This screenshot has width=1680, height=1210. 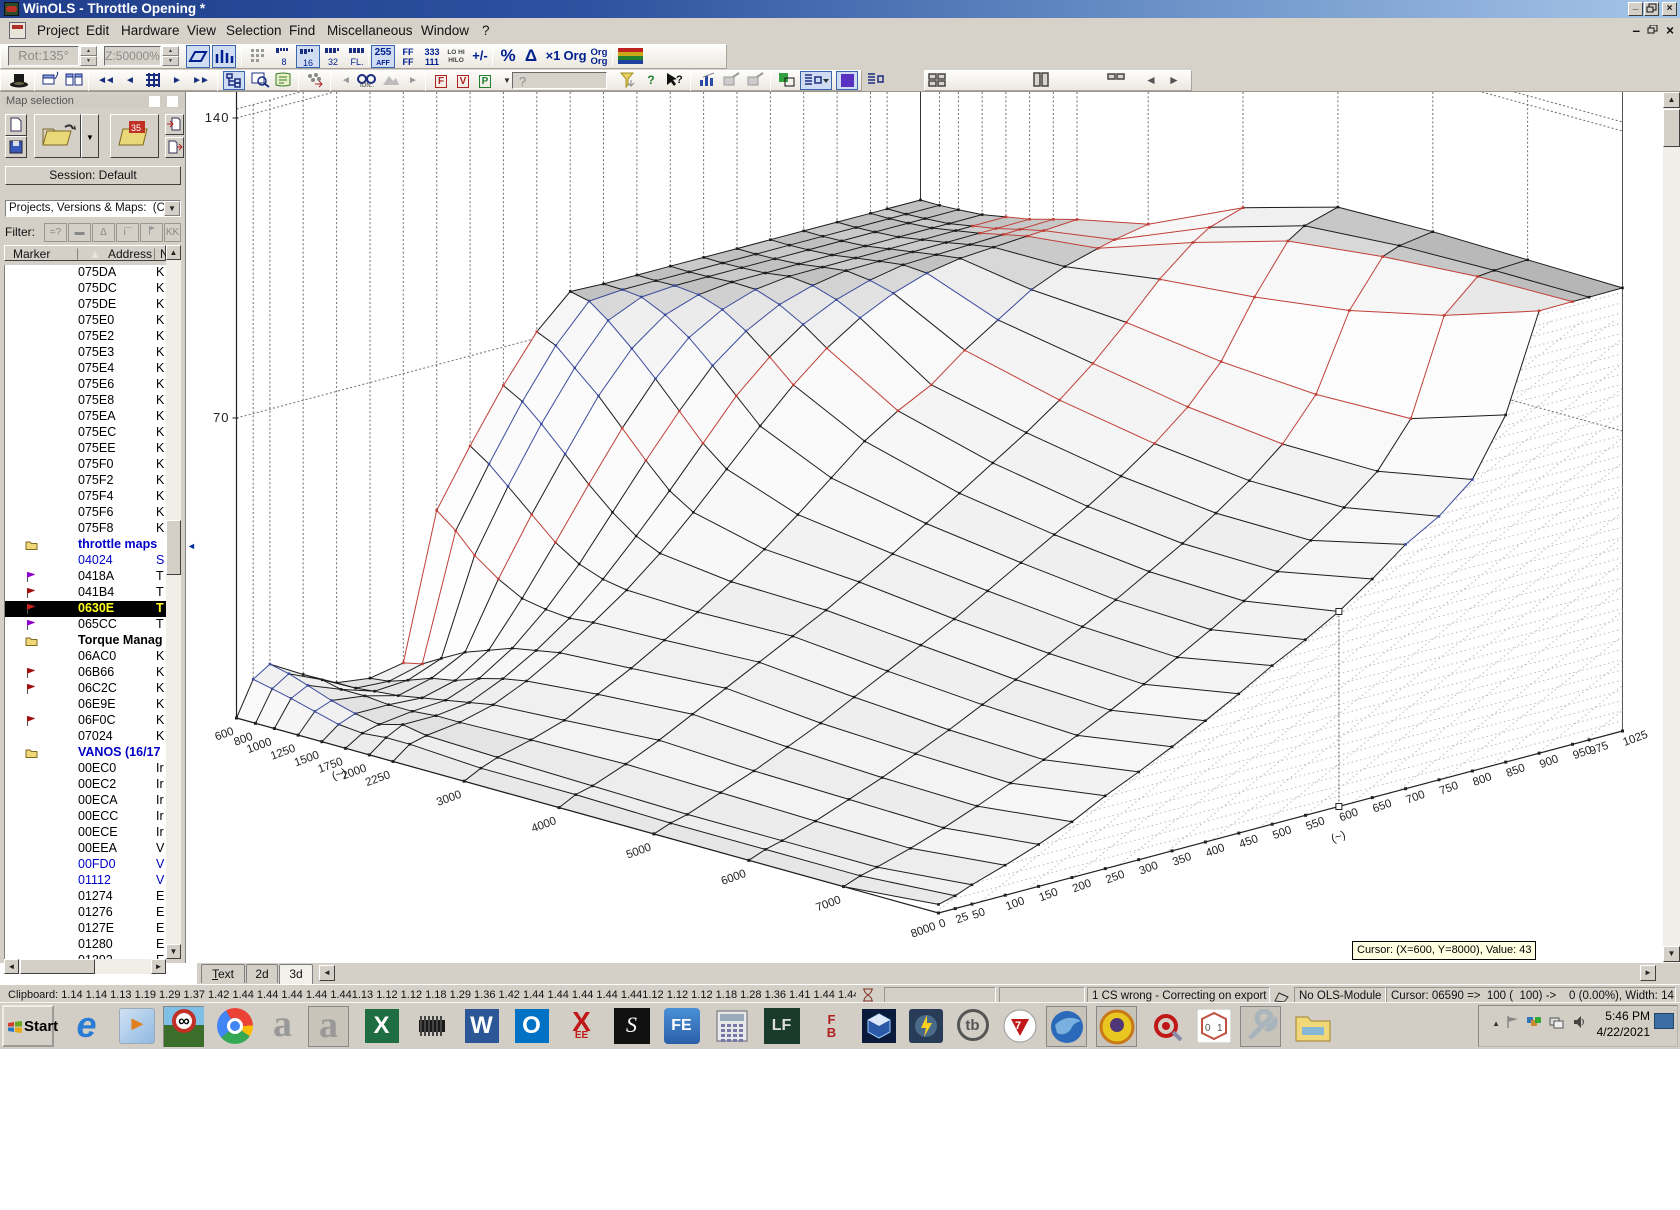 I want to click on svg-text: 35, so click(x=136, y=128).